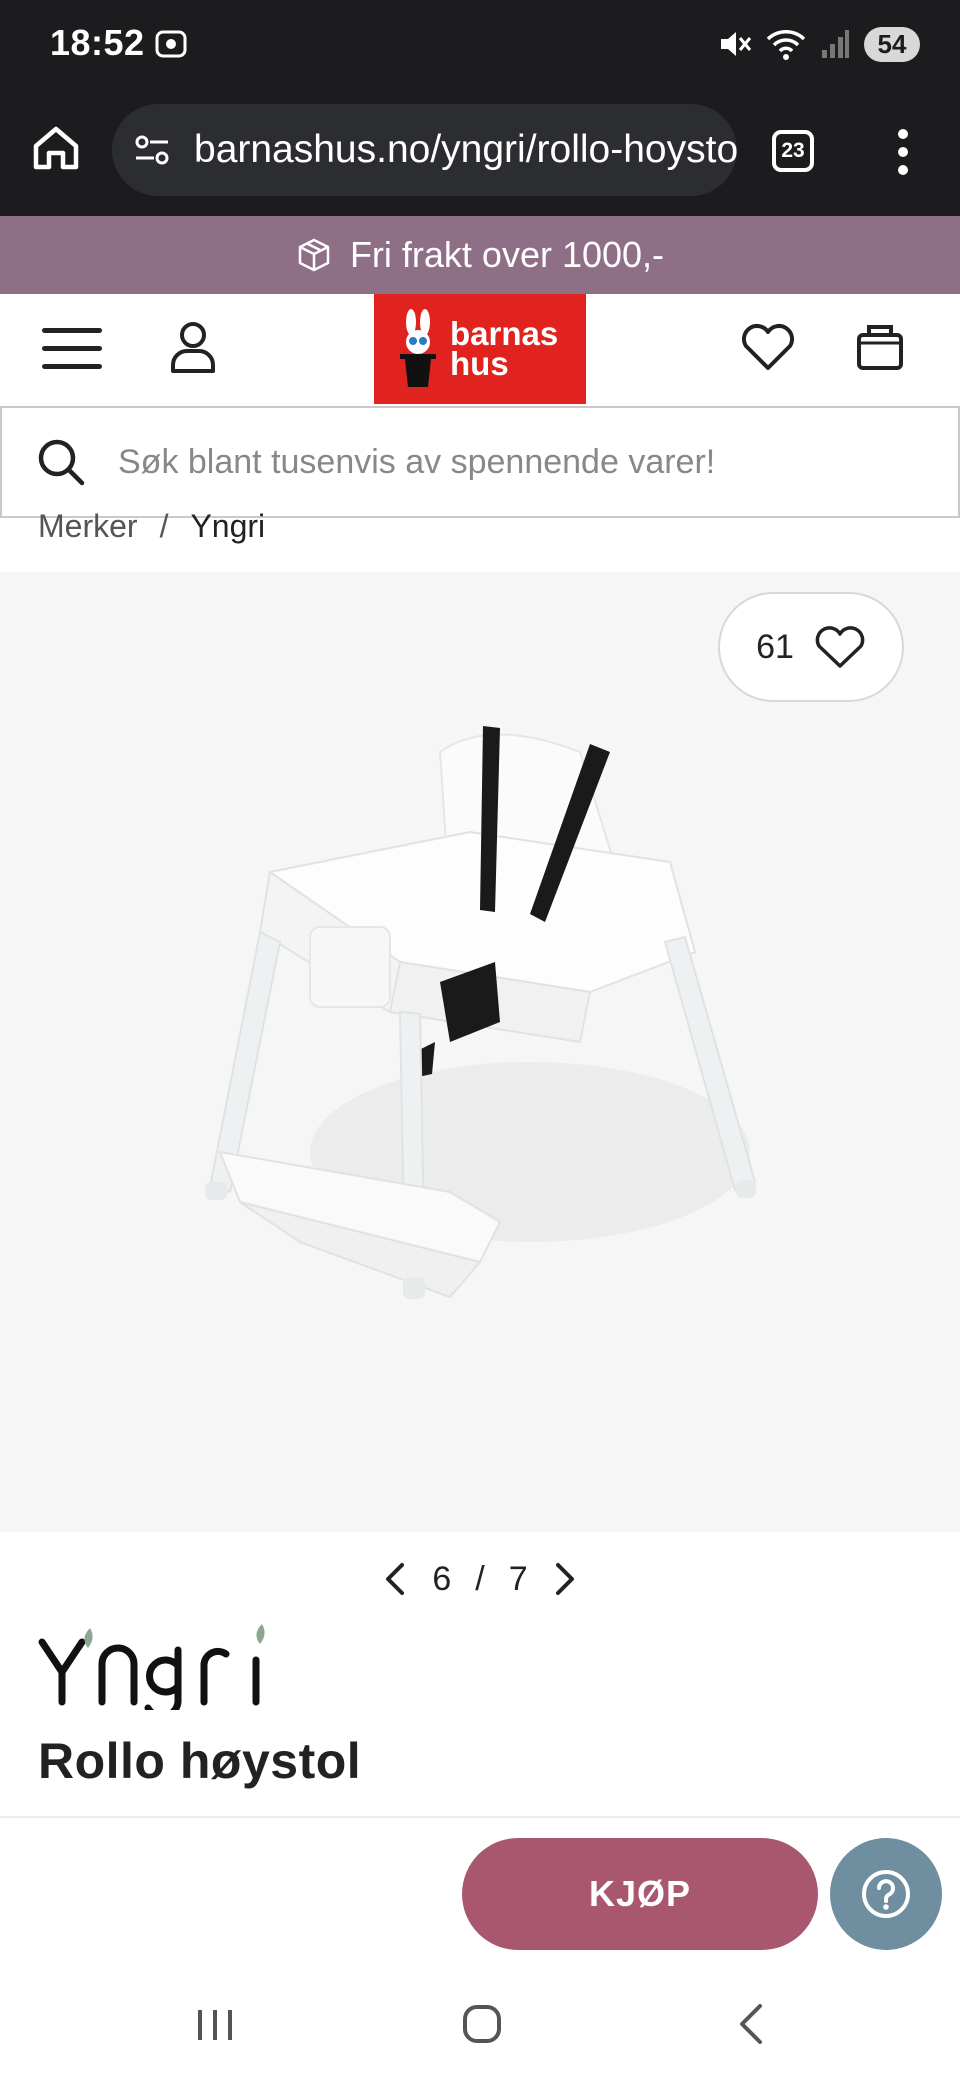 The height and width of the screenshot is (2080, 960). I want to click on search-input, so click(518, 462).